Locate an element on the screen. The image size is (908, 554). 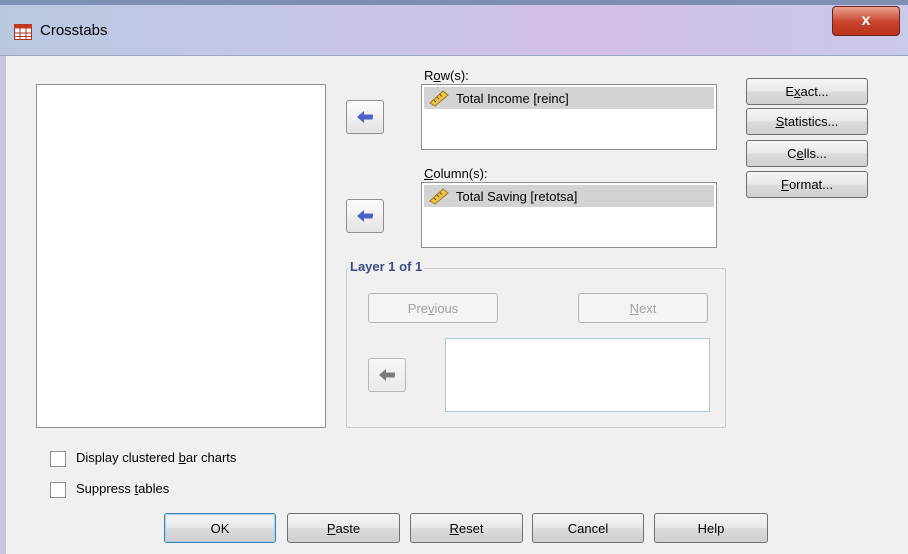
layer-list is located at coordinates (577, 375).